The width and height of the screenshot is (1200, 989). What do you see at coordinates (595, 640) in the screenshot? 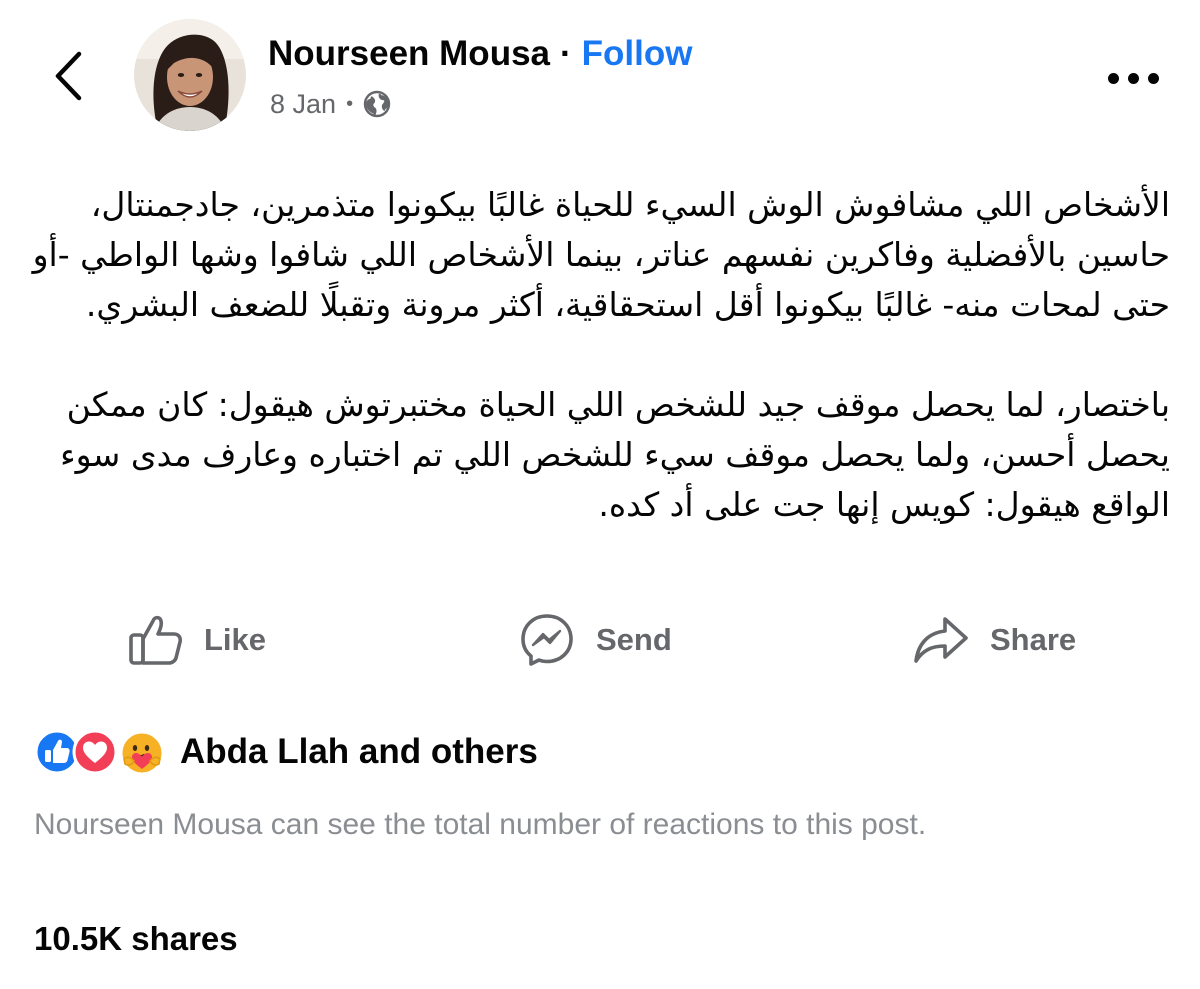
I see `send-button: Send` at bounding box center [595, 640].